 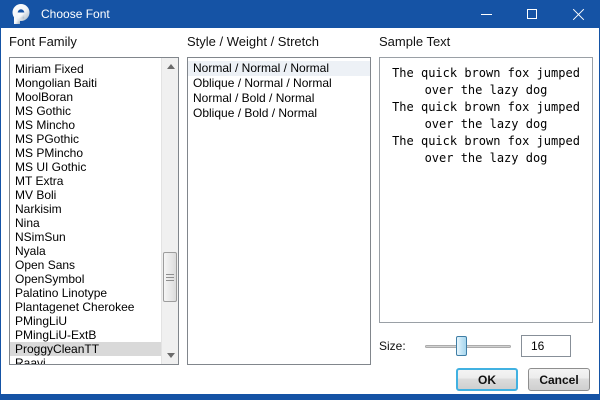 I want to click on sample-text-label: Sample Text, so click(x=415, y=41).